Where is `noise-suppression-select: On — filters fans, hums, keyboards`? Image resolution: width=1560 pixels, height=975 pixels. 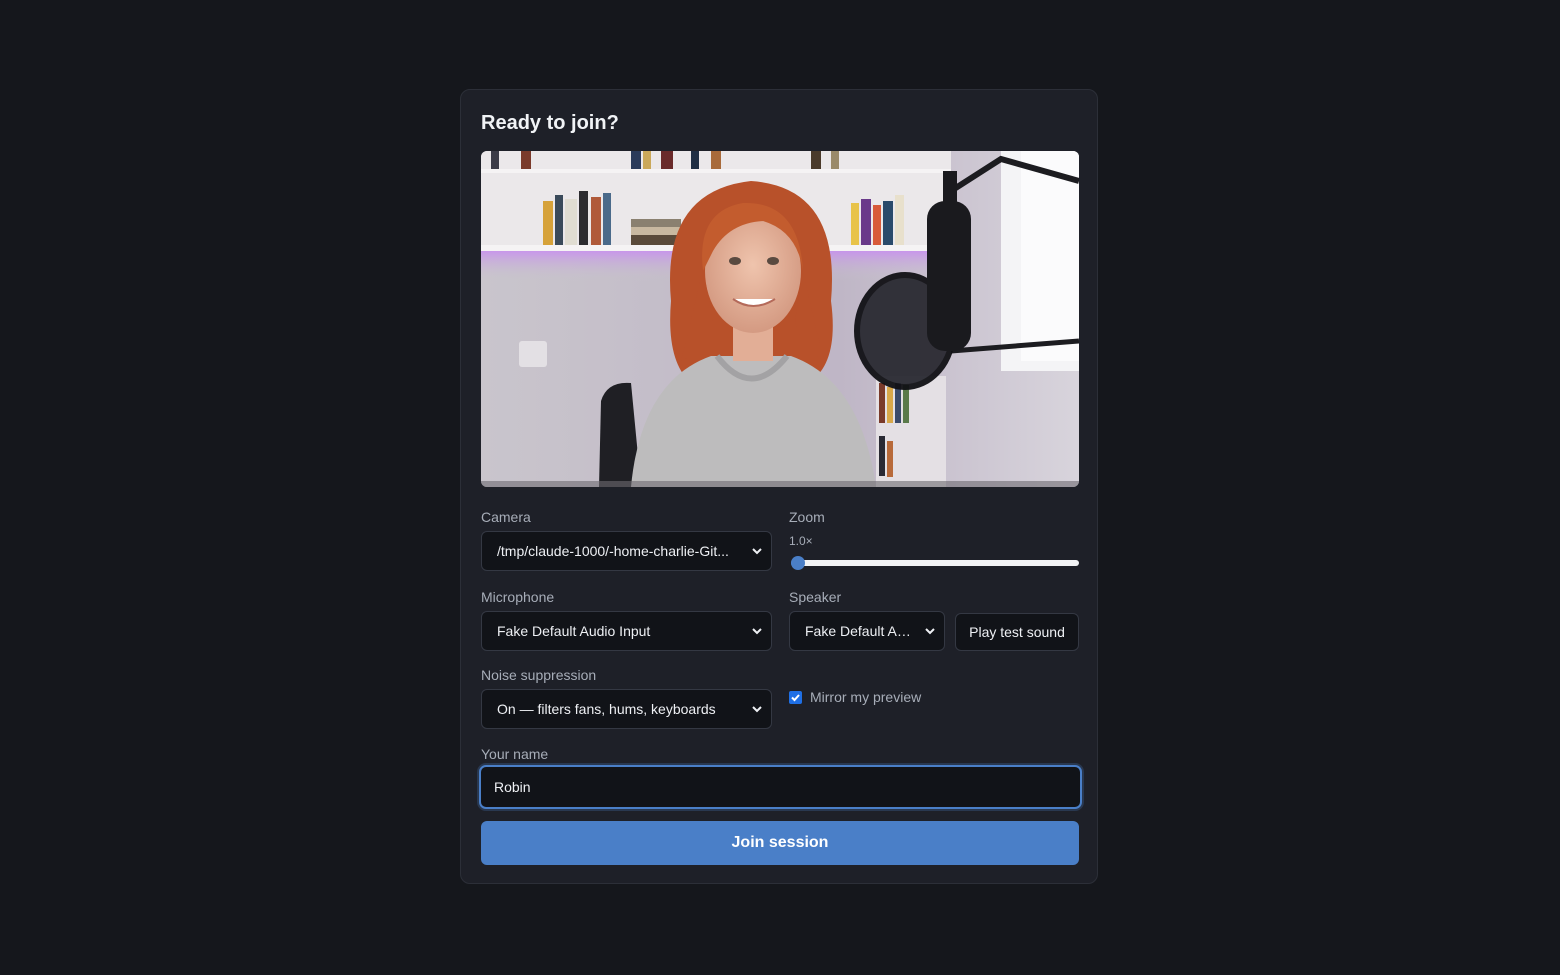
noise-suppression-select: On — filters fans, hums, keyboards is located at coordinates (626, 709).